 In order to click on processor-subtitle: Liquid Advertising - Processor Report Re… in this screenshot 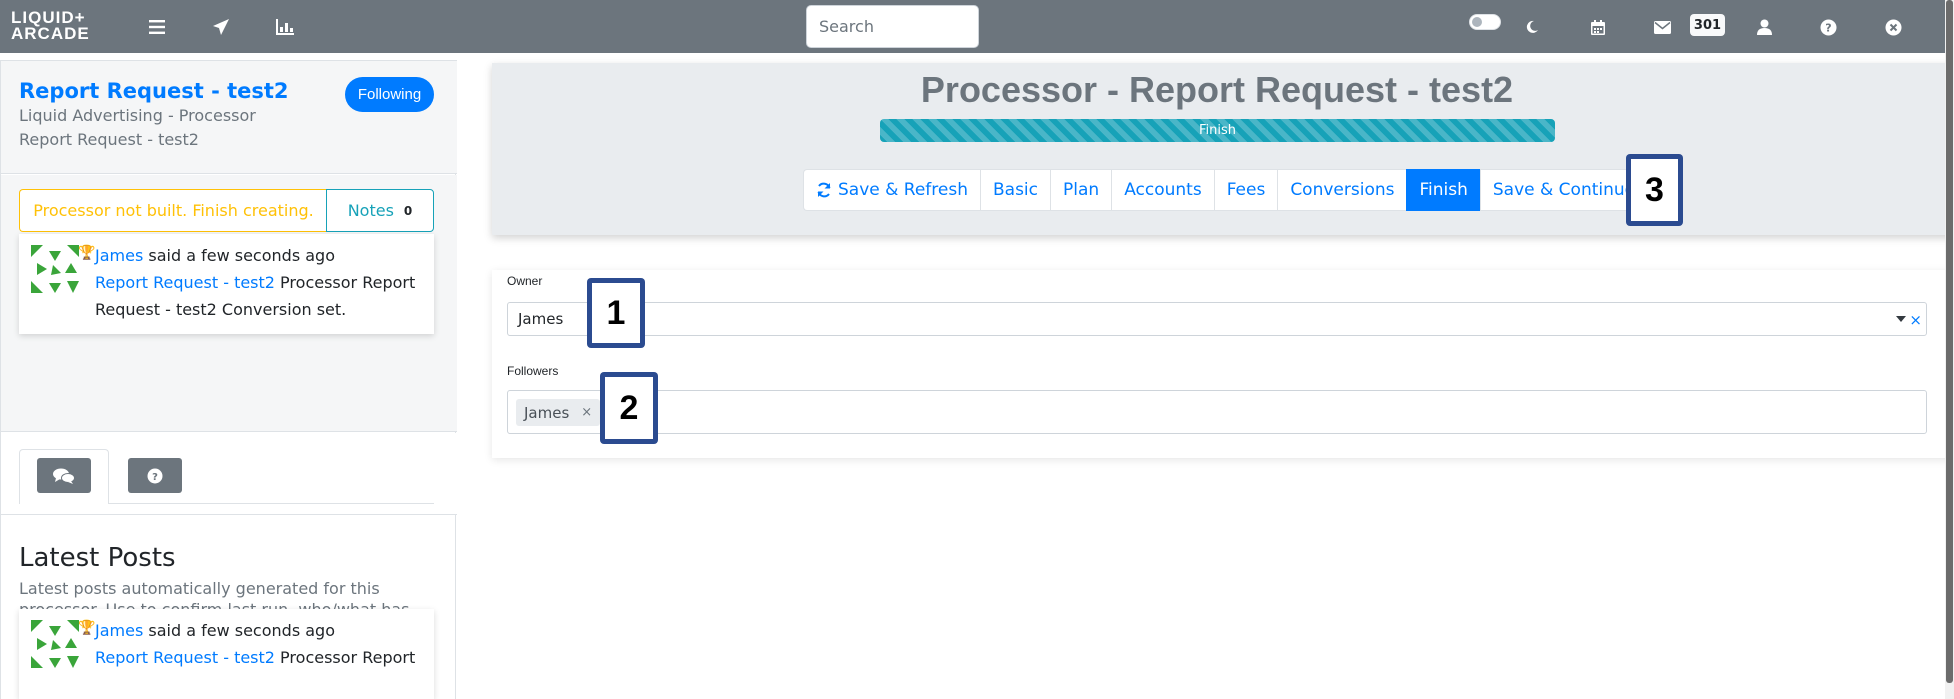, I will do `click(137, 127)`.